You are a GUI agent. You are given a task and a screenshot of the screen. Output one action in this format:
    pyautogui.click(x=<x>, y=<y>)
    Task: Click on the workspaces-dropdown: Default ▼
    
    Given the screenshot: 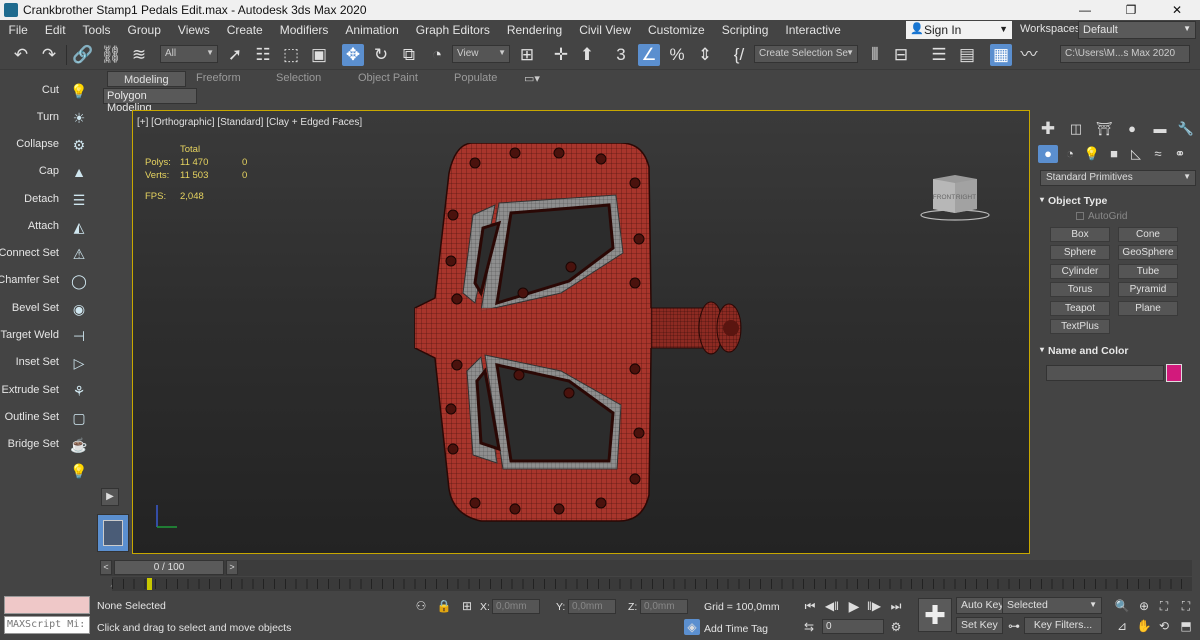 What is the action you would take?
    pyautogui.click(x=1137, y=30)
    